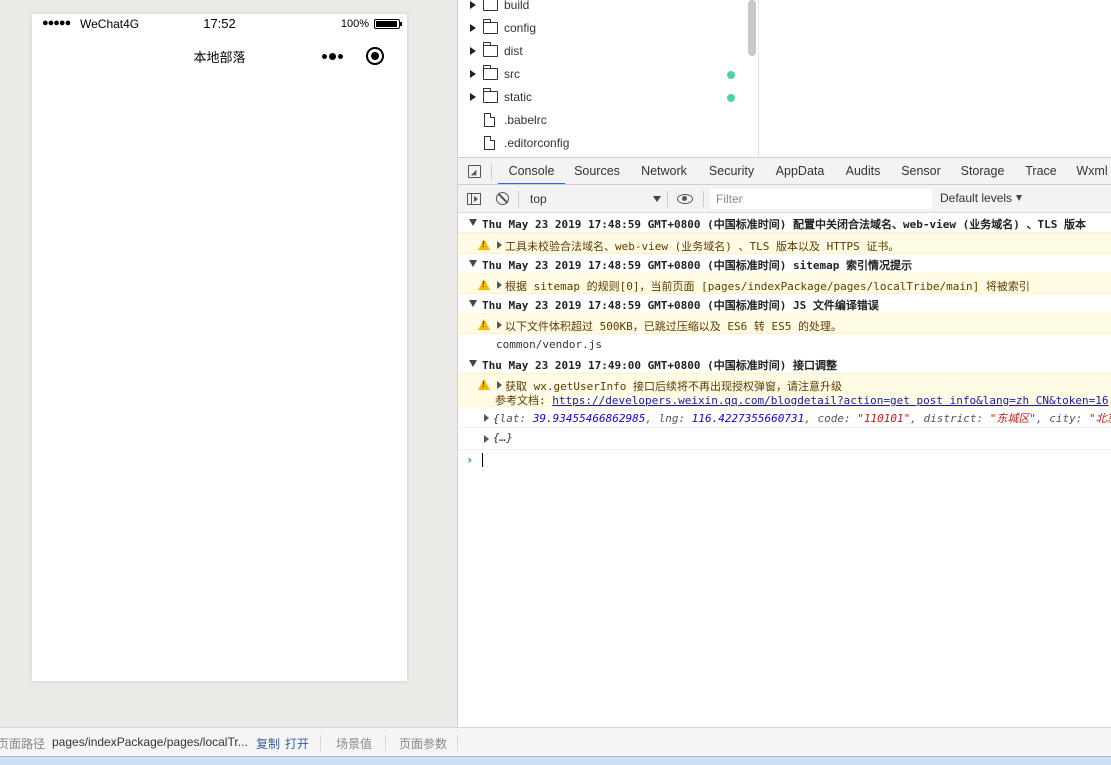 This screenshot has width=1111, height=765. Describe the element at coordinates (531, 171) in the screenshot. I see `tab-console: Console` at that location.